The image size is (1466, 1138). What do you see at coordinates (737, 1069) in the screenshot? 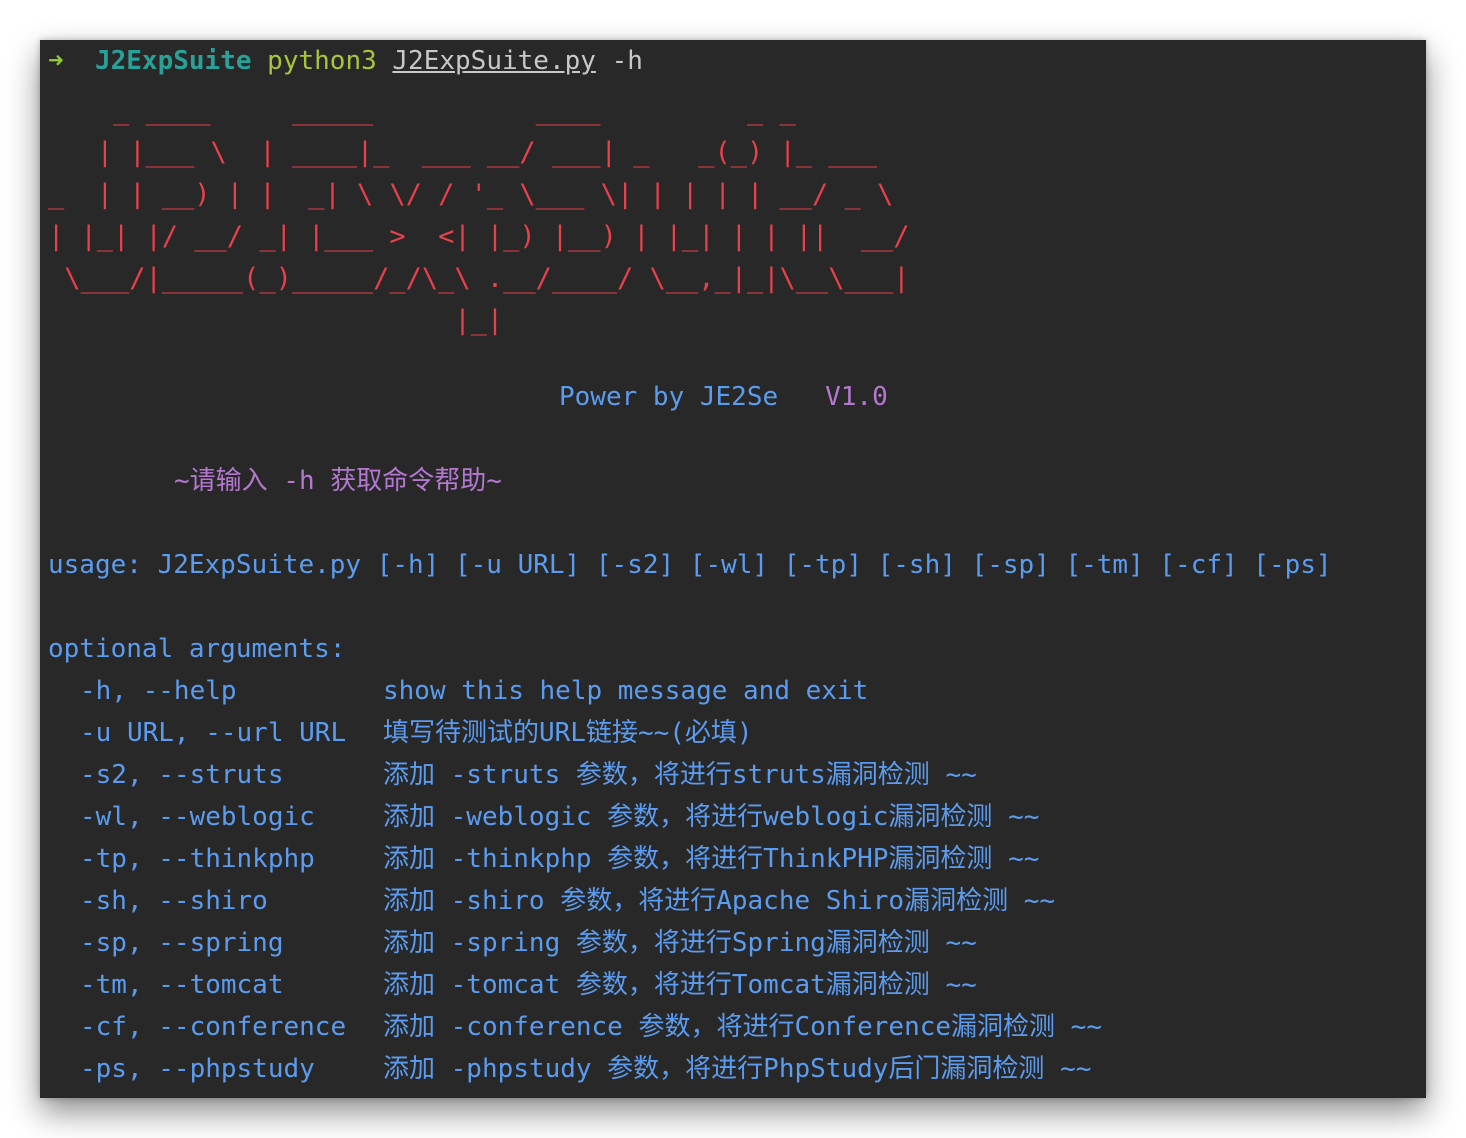
I see `argument-description: 添加 -phpstudy 参数，将进行PhpStudy后门漏洞检测 ~~` at bounding box center [737, 1069].